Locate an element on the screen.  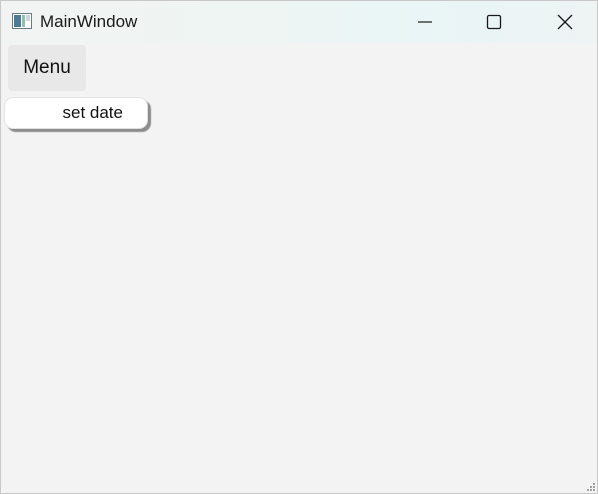
close-icon is located at coordinates (565, 22).